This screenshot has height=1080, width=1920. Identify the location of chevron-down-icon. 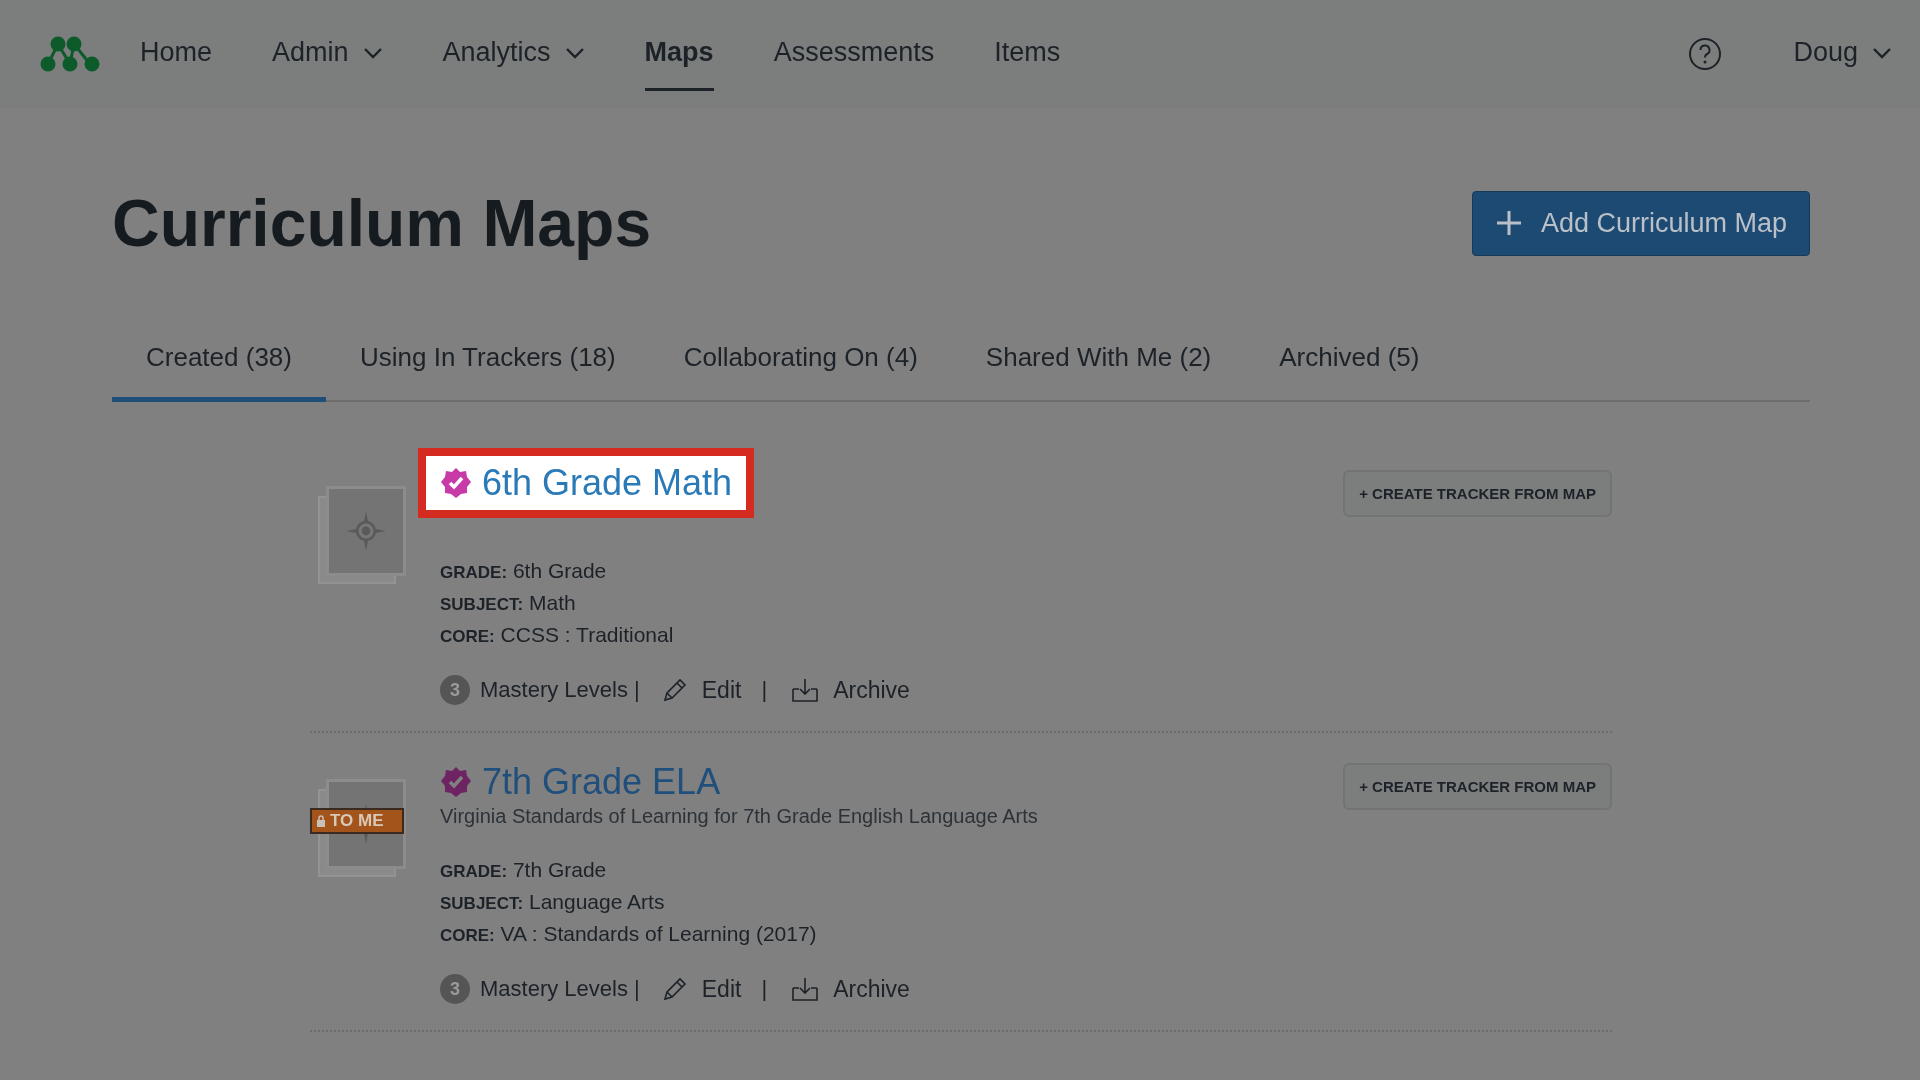
(1882, 52).